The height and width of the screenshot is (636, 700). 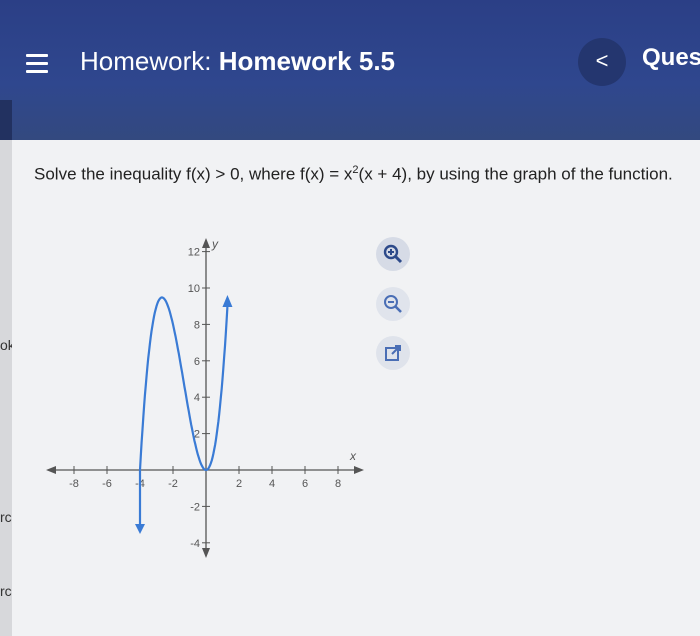 What do you see at coordinates (183, 411) in the screenshot?
I see `function-curve` at bounding box center [183, 411].